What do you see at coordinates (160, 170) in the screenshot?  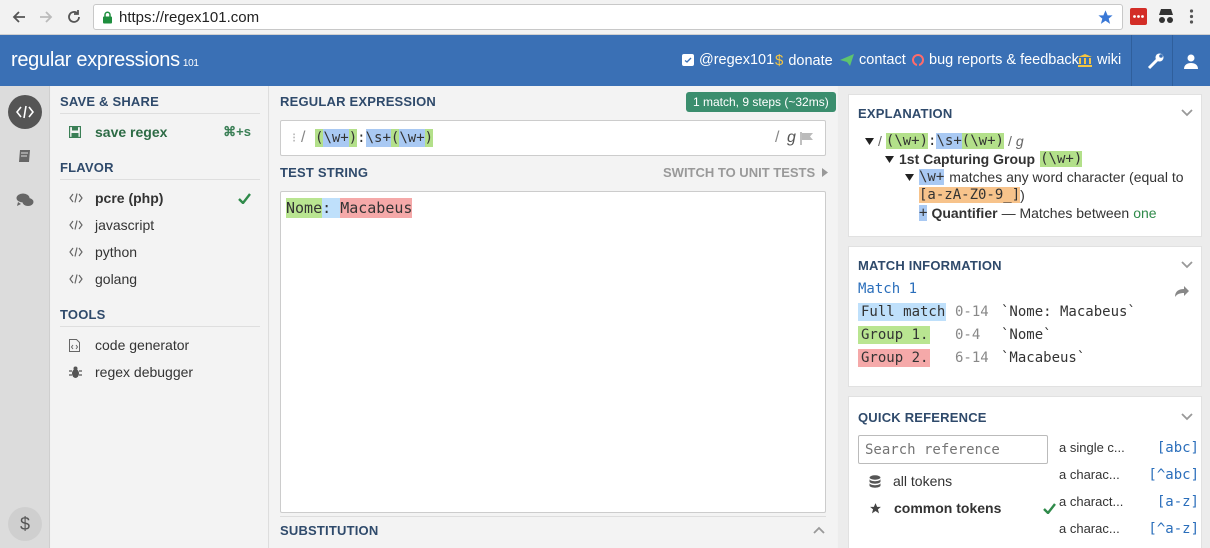 I see `flavor-heading: FLAVOR` at bounding box center [160, 170].